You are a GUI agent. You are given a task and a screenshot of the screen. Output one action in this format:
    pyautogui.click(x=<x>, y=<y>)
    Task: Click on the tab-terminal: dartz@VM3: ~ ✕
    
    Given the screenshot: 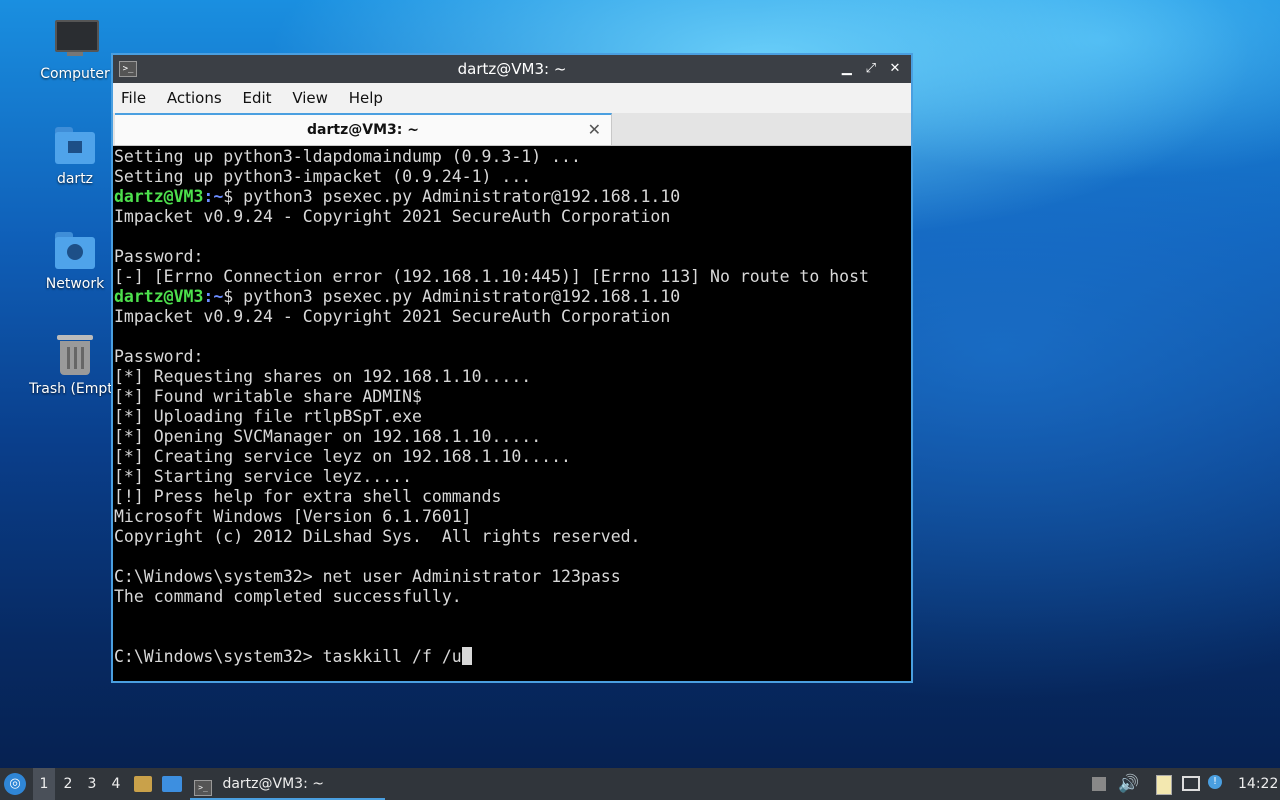 What is the action you would take?
    pyautogui.click(x=363, y=129)
    